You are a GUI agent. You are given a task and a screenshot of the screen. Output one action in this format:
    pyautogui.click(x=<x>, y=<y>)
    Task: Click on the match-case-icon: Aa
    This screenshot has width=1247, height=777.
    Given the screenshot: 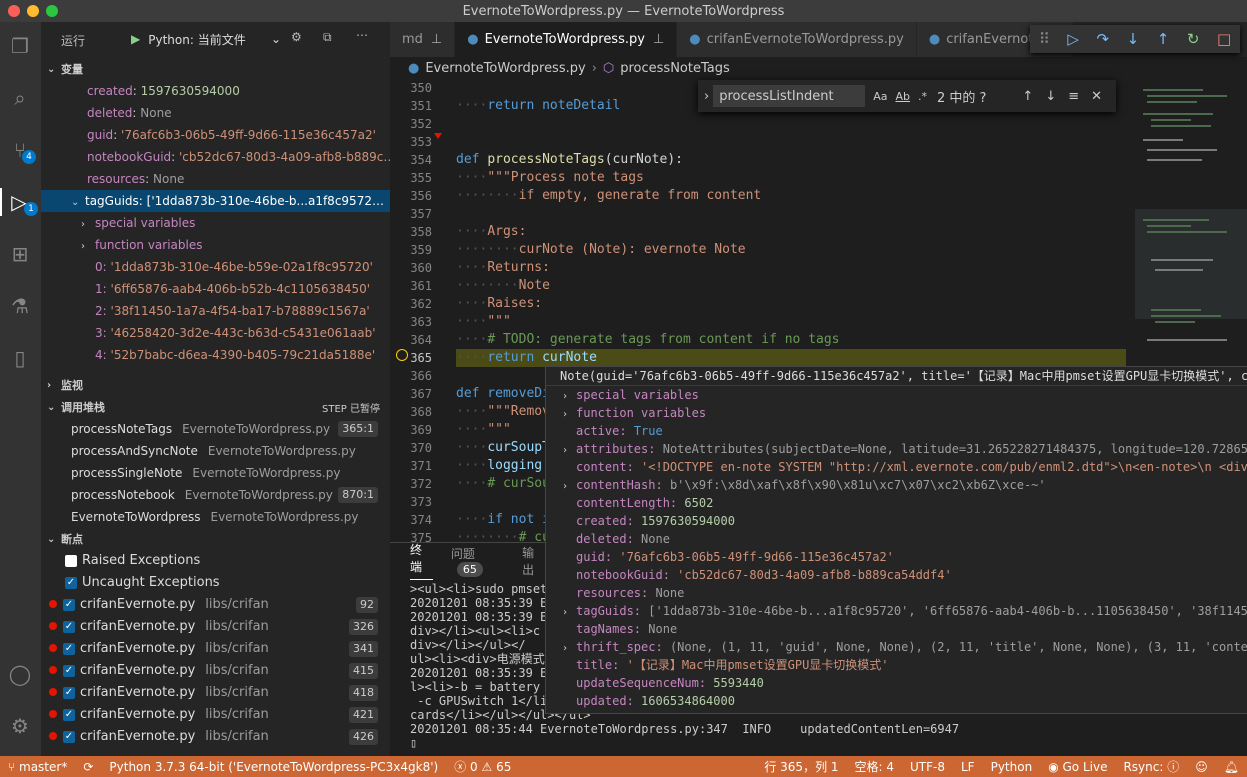 What is the action you would take?
    pyautogui.click(x=880, y=96)
    